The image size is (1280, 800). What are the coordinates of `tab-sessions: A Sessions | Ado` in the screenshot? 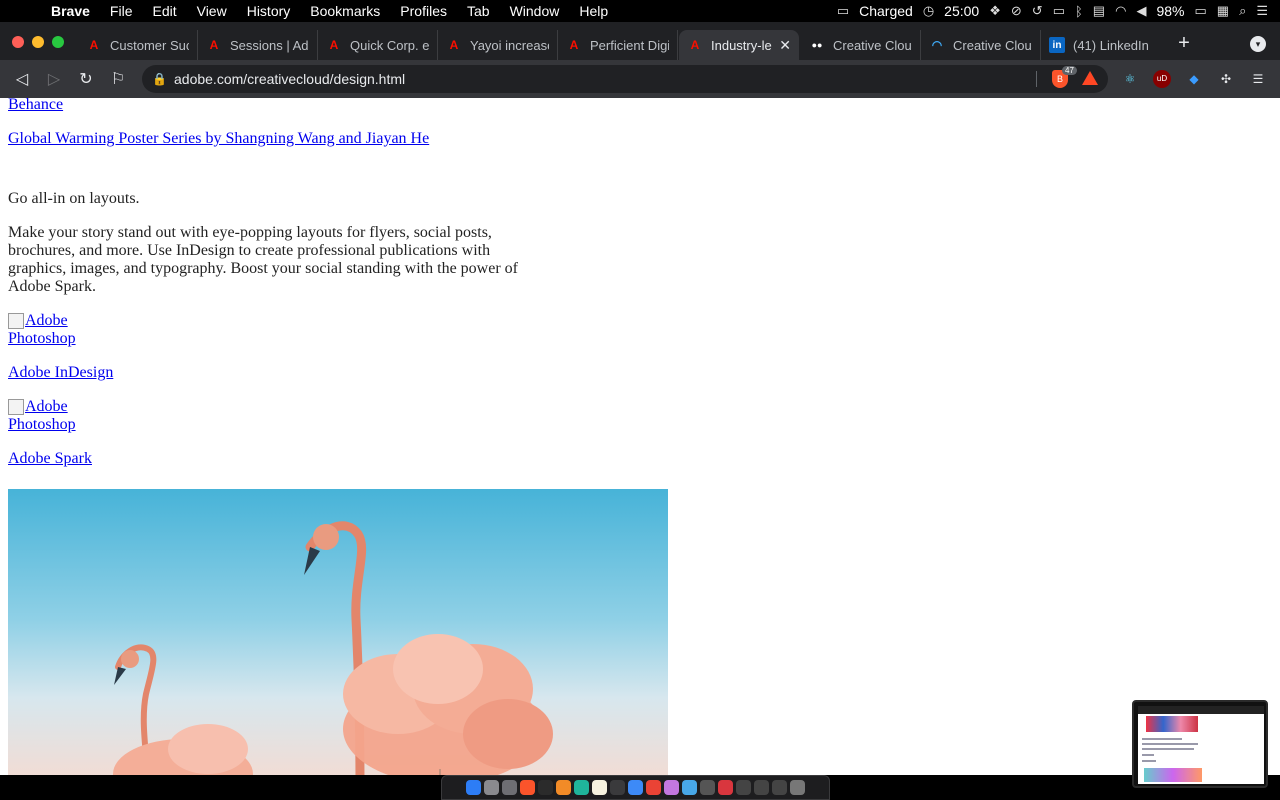 It's located at (258, 45).